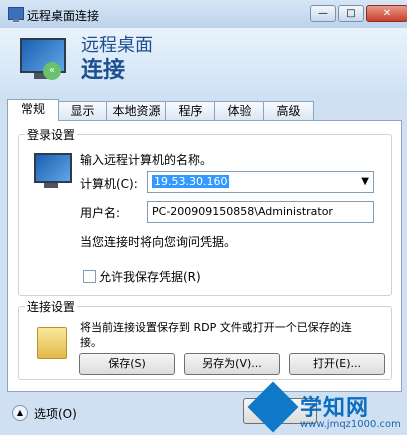 The image size is (407, 435). What do you see at coordinates (51, 306) in the screenshot?
I see `connection-settings-title: 连接设置` at bounding box center [51, 306].